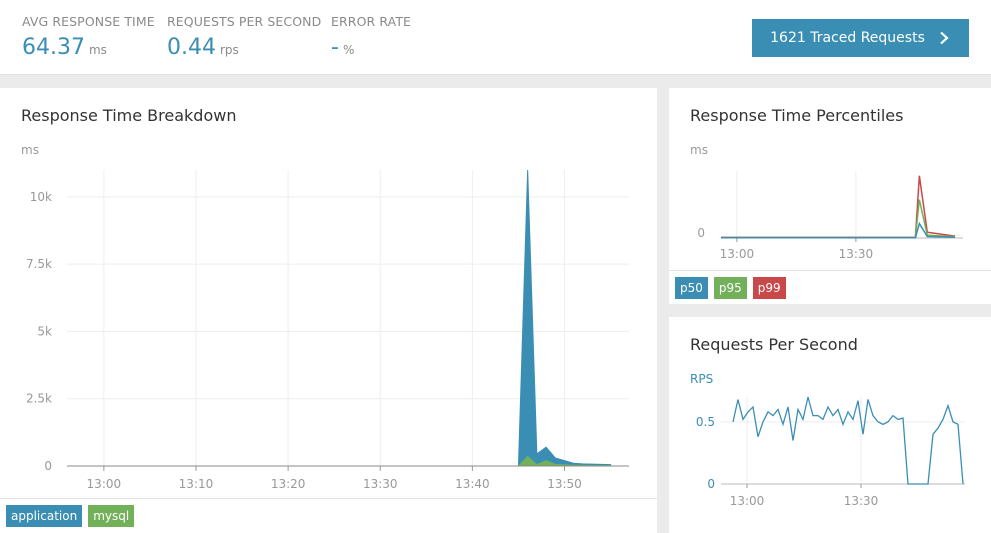  I want to click on metric-unit: rps, so click(229, 50).